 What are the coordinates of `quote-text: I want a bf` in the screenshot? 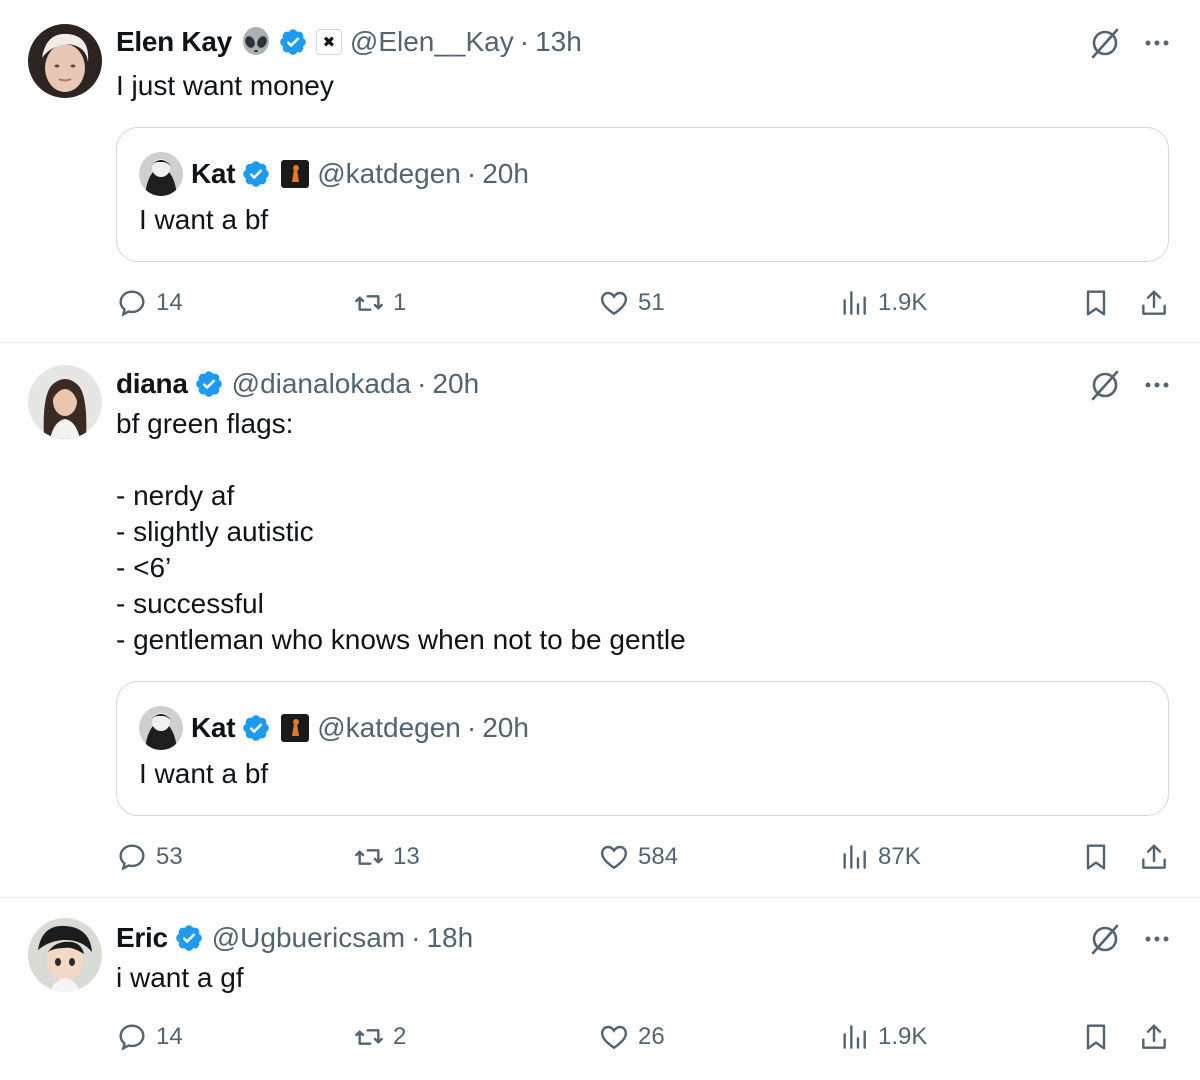 It's located at (204, 219).